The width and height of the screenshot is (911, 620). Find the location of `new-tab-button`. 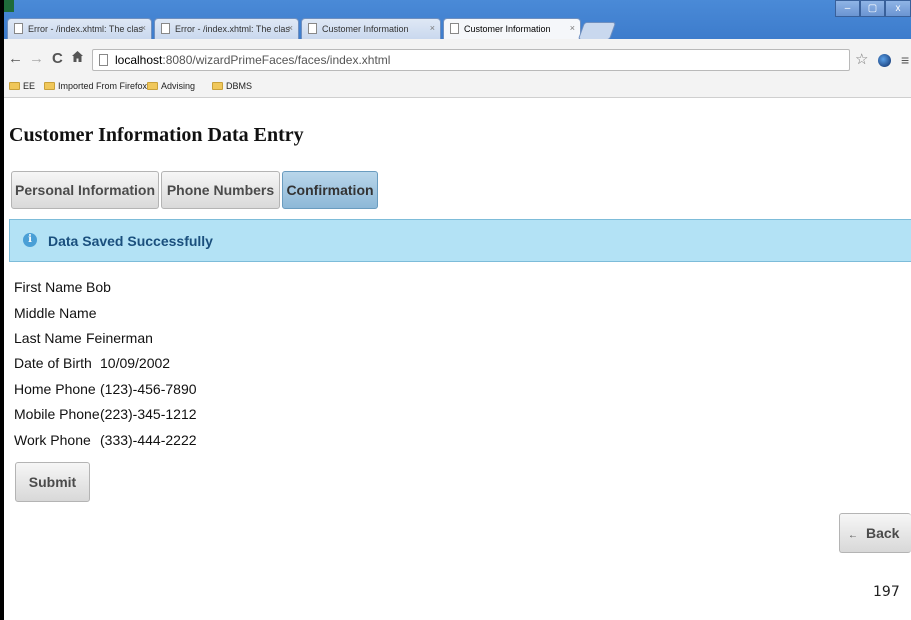

new-tab-button is located at coordinates (597, 31).